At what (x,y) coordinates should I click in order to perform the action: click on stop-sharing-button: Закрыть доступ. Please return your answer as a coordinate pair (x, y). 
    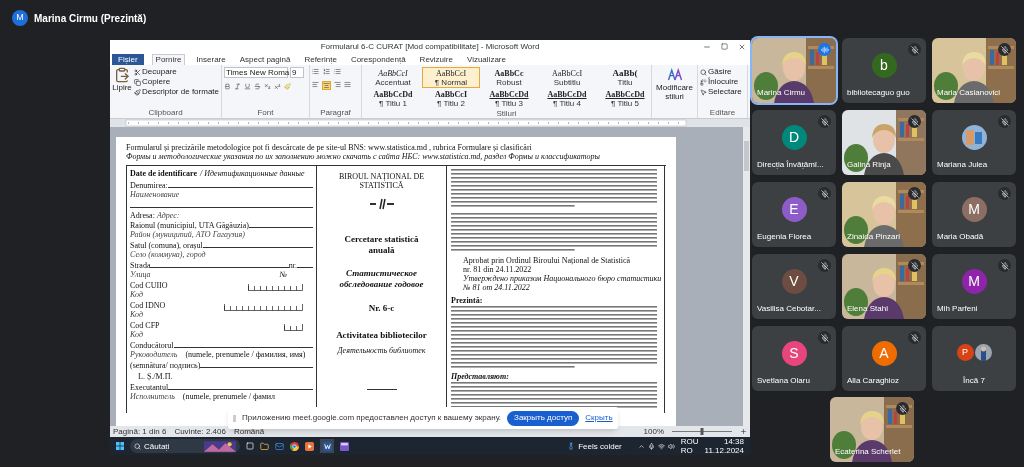
    Looking at the image, I should click on (543, 418).